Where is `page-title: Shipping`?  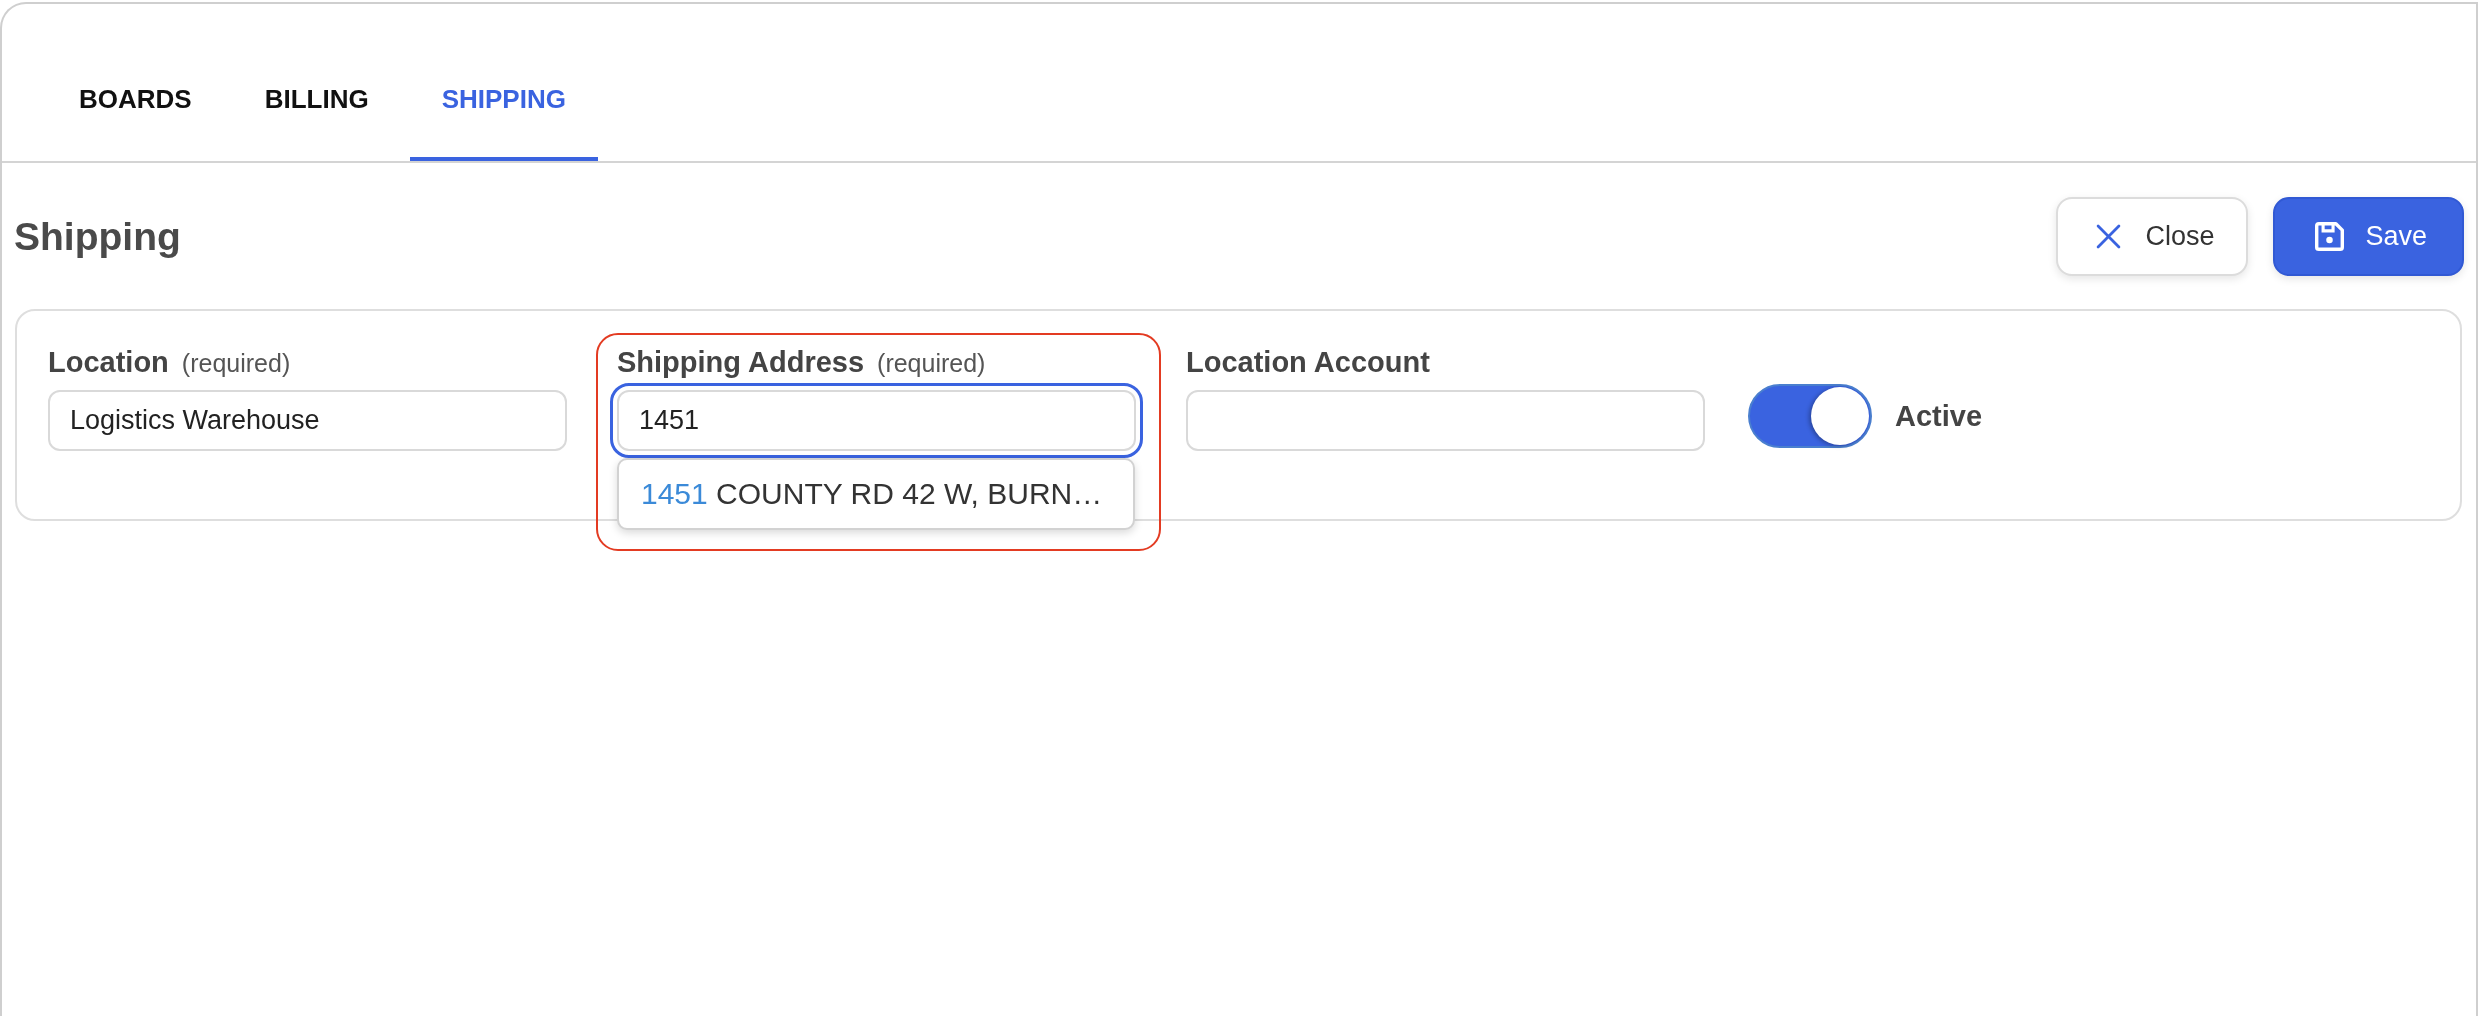
page-title: Shipping is located at coordinates (97, 236).